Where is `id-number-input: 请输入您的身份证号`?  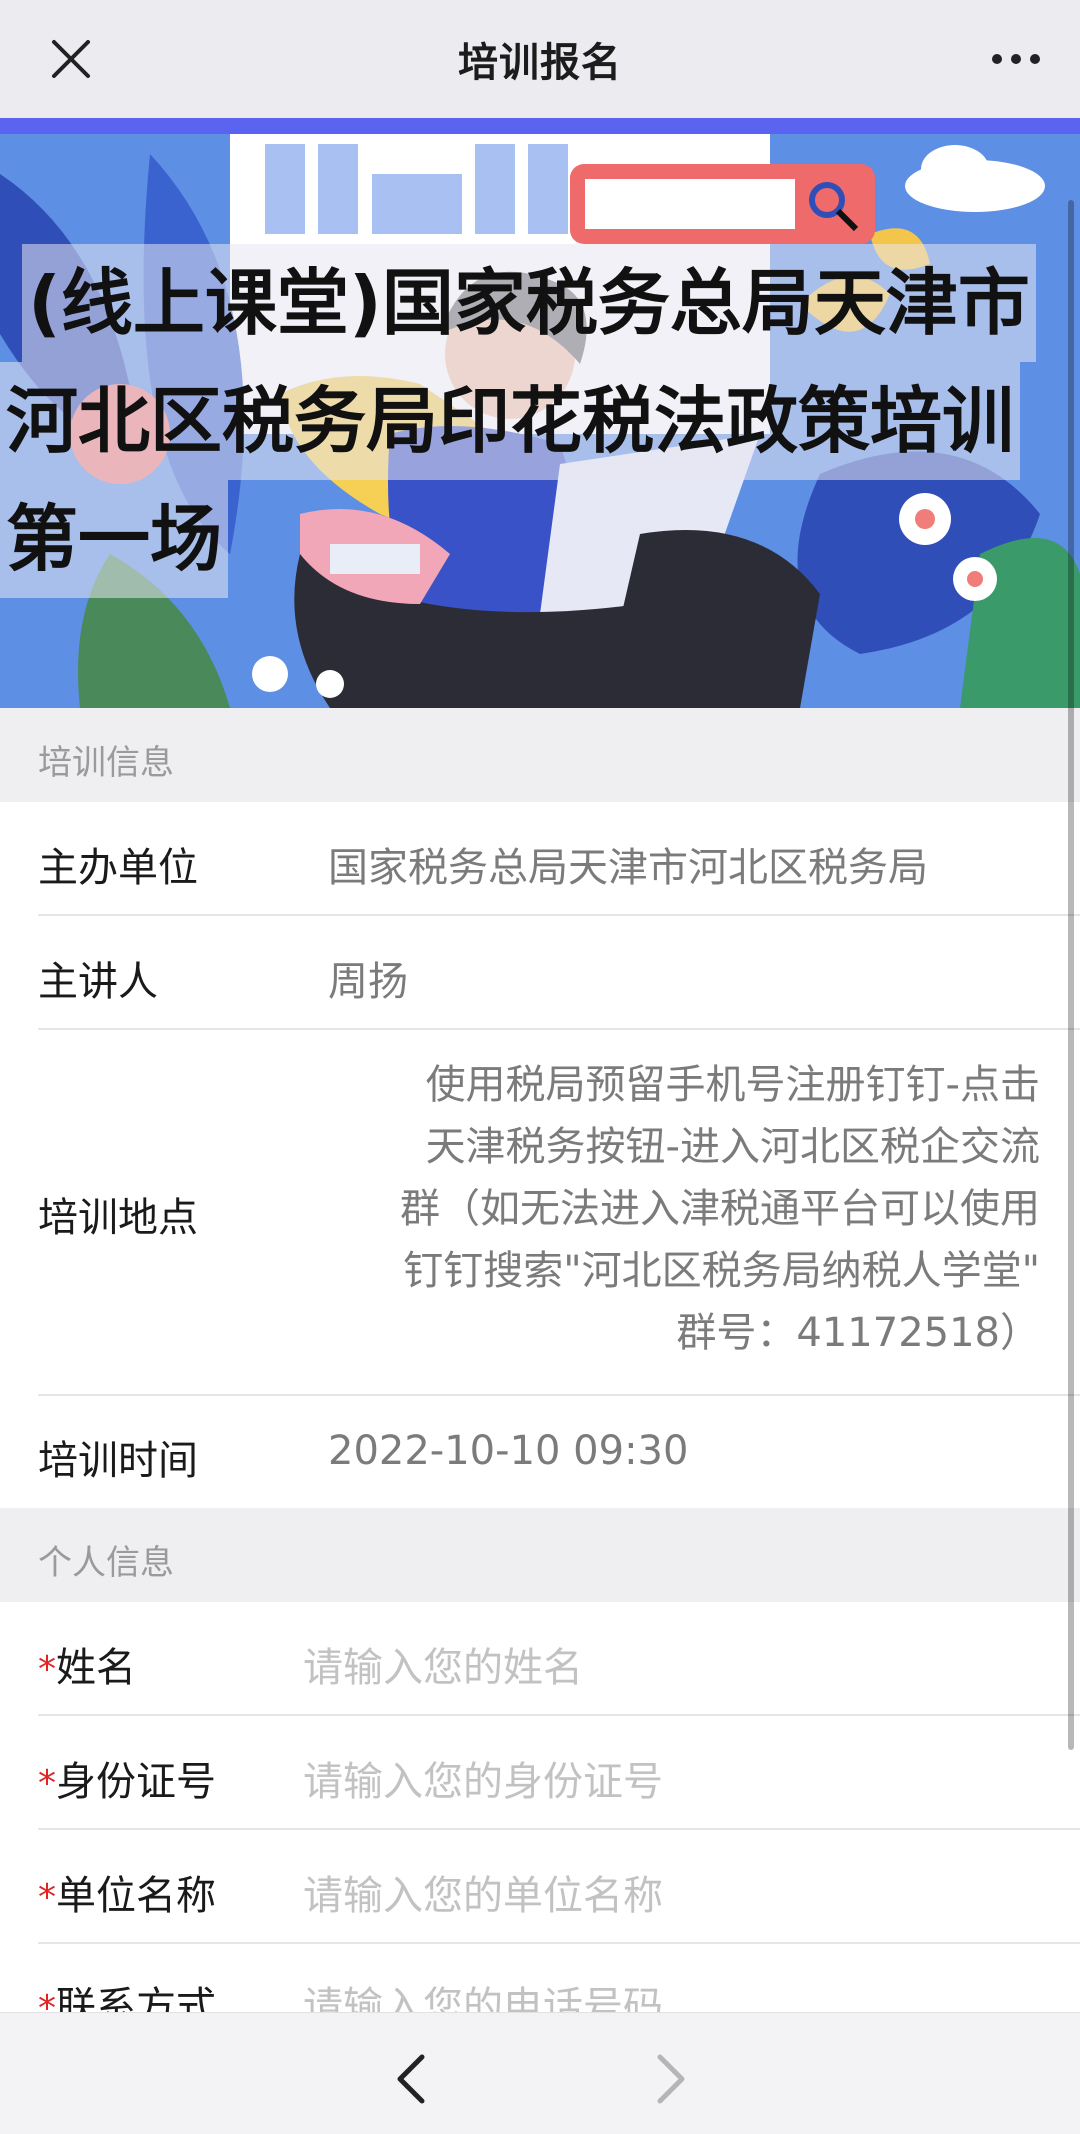 id-number-input: 请输入您的身份证号 is located at coordinates (483, 1778).